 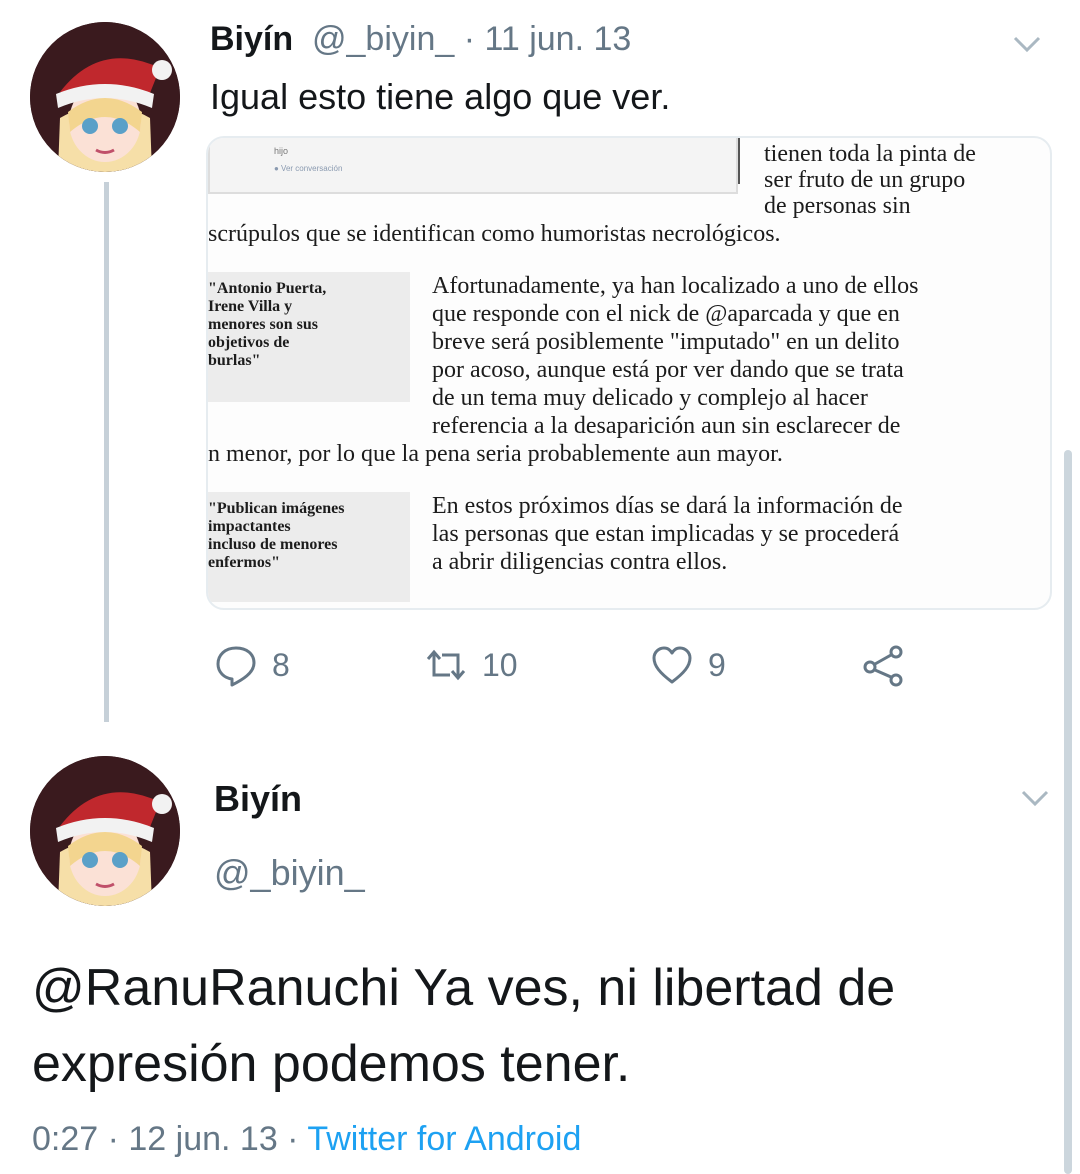 What do you see at coordinates (289, 873) in the screenshot?
I see `handle: @_biyin_` at bounding box center [289, 873].